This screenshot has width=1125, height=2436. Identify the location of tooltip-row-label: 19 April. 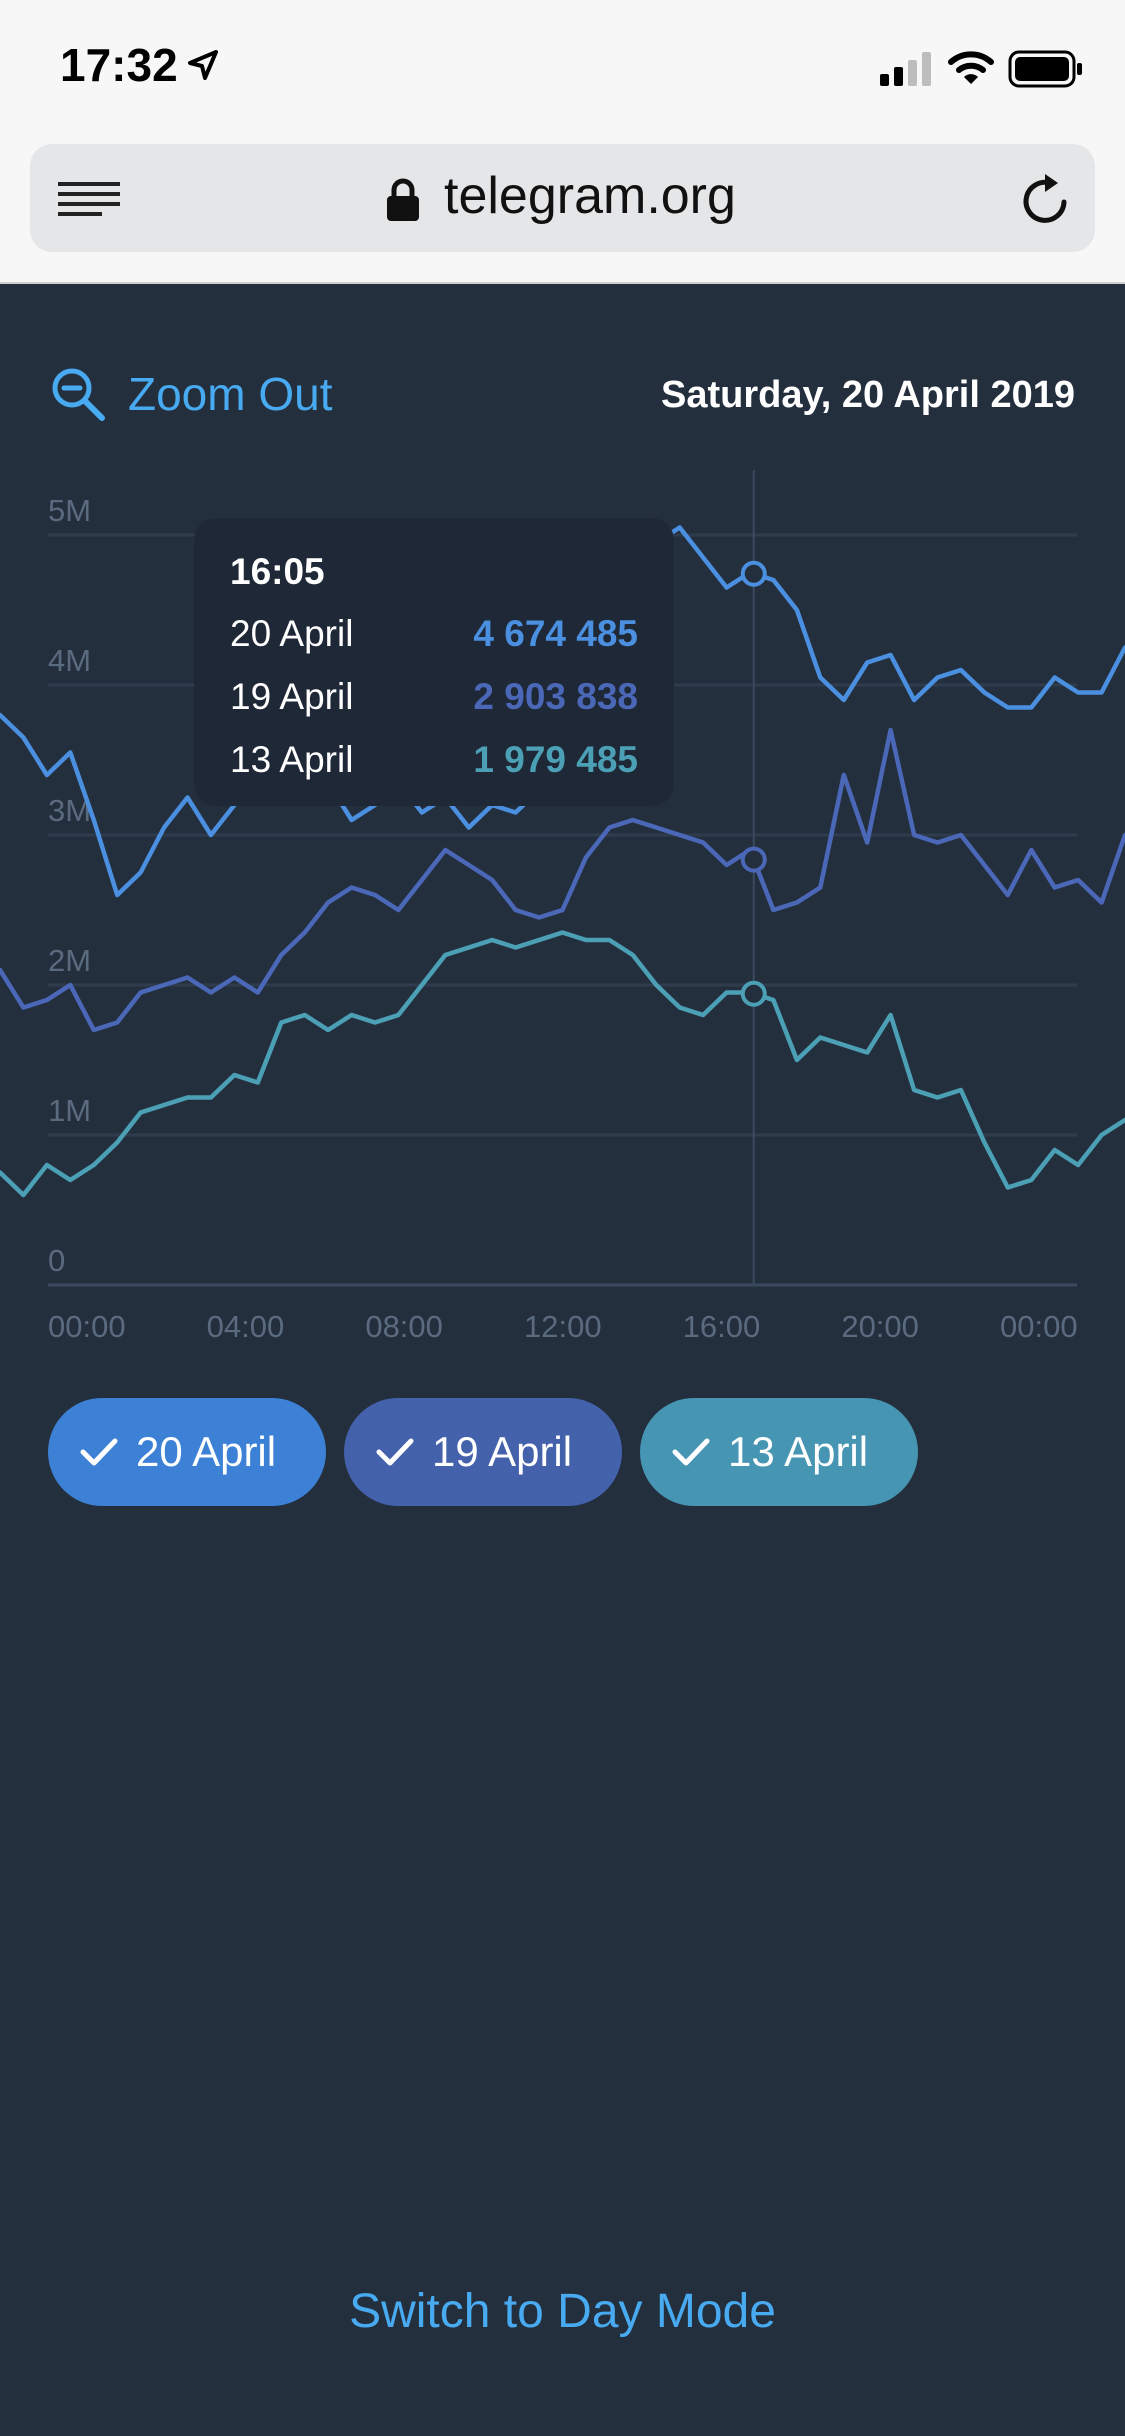
(292, 696).